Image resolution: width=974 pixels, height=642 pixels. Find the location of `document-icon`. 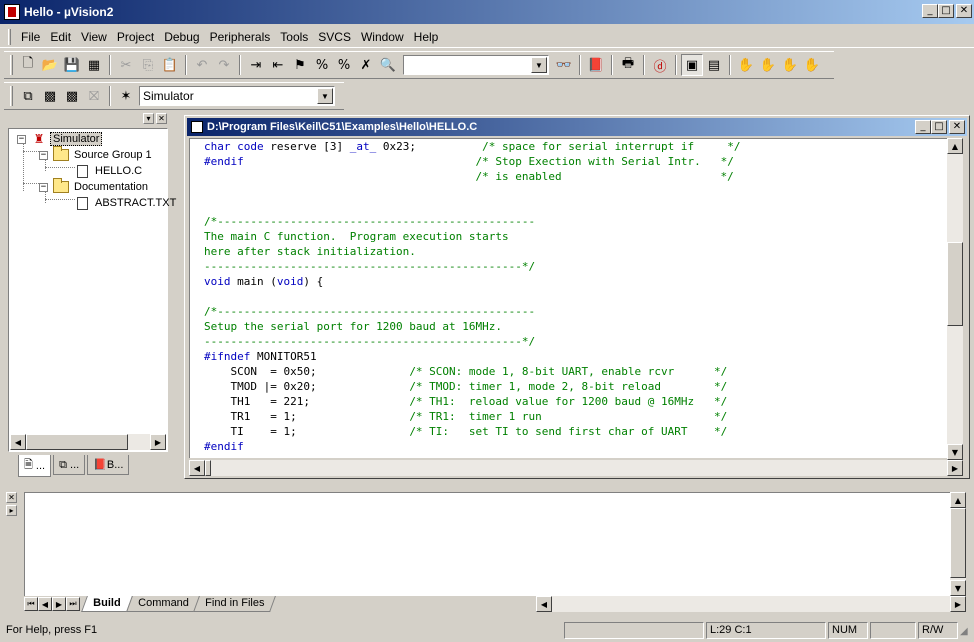

document-icon is located at coordinates (197, 127).